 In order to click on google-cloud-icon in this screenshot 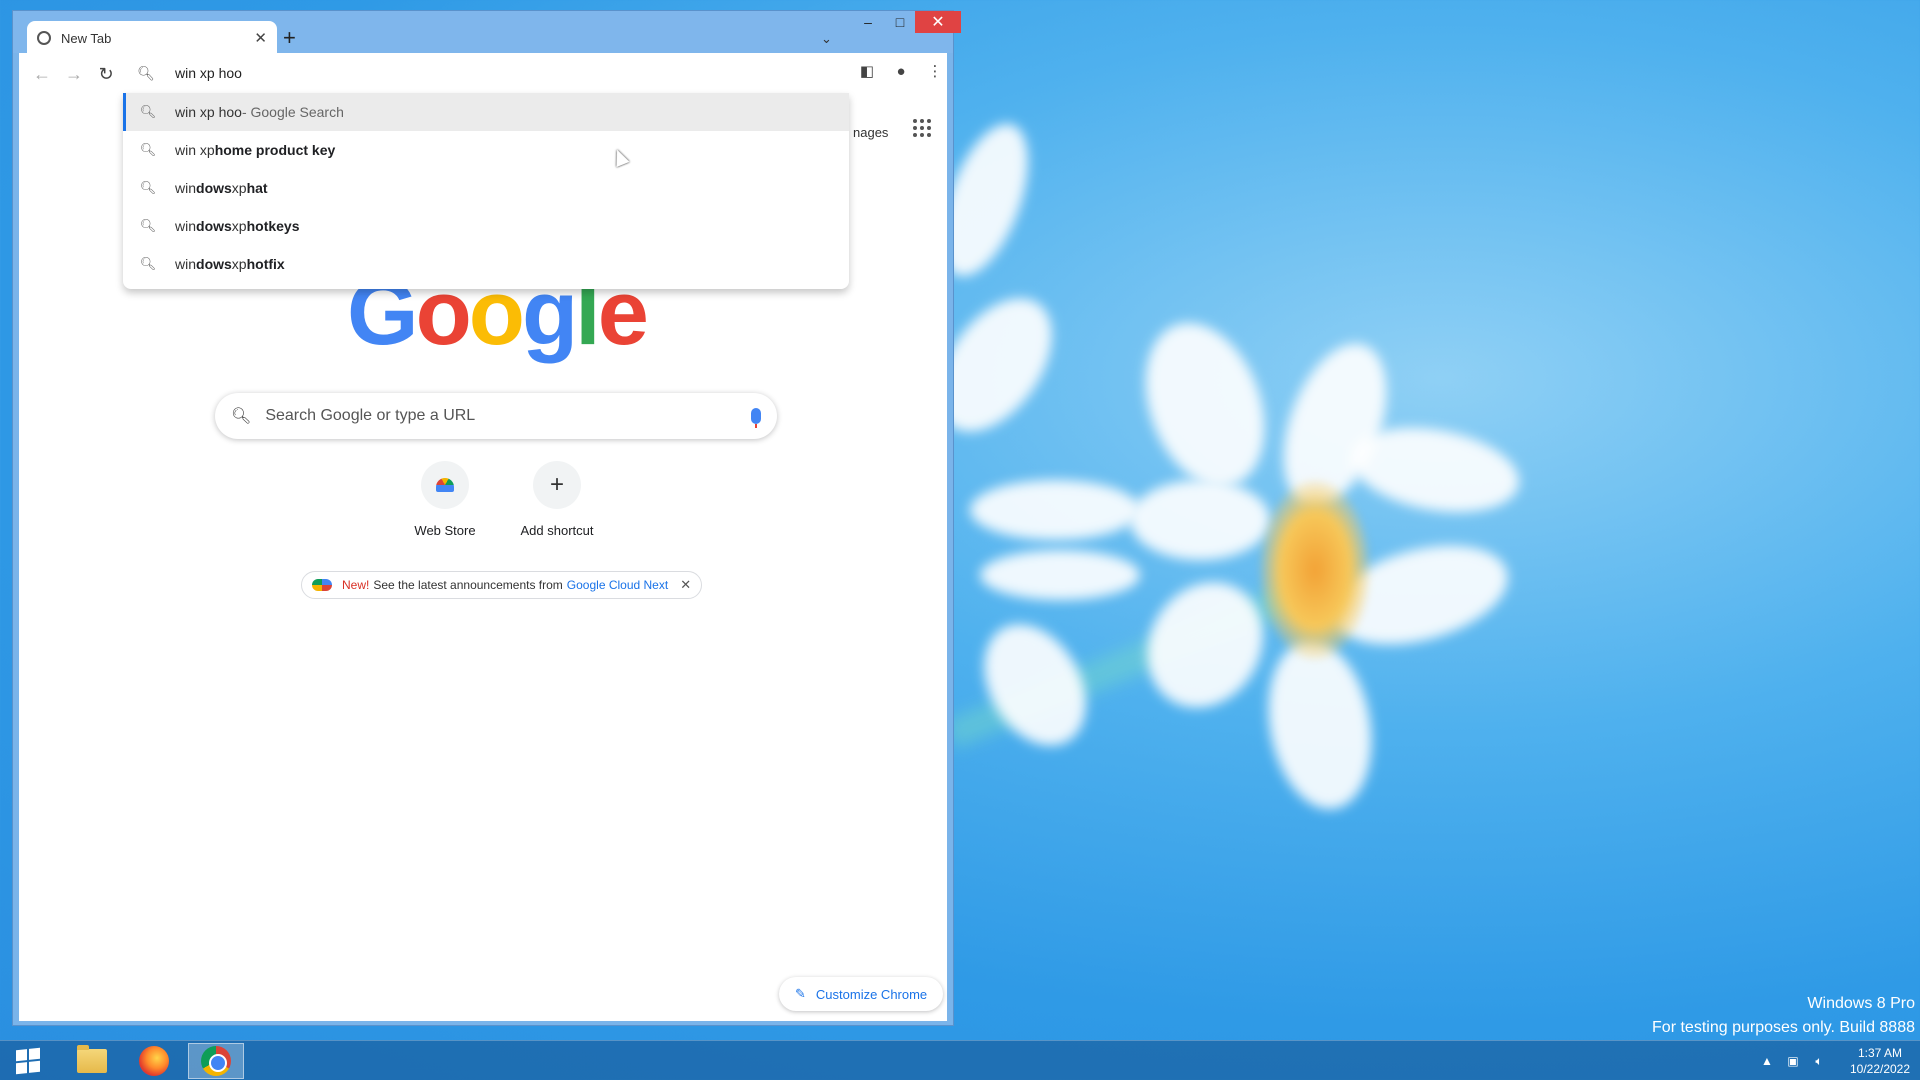, I will do `click(322, 585)`.